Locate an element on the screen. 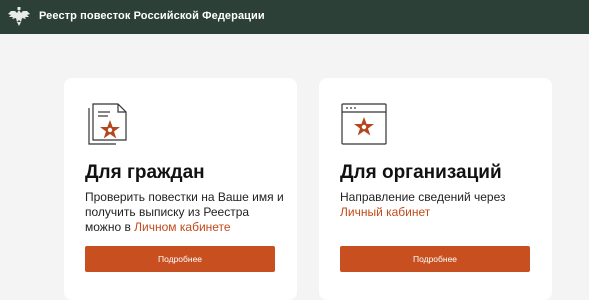 The width and height of the screenshot is (589, 300). organizations-details-button: Подробнее is located at coordinates (435, 259).